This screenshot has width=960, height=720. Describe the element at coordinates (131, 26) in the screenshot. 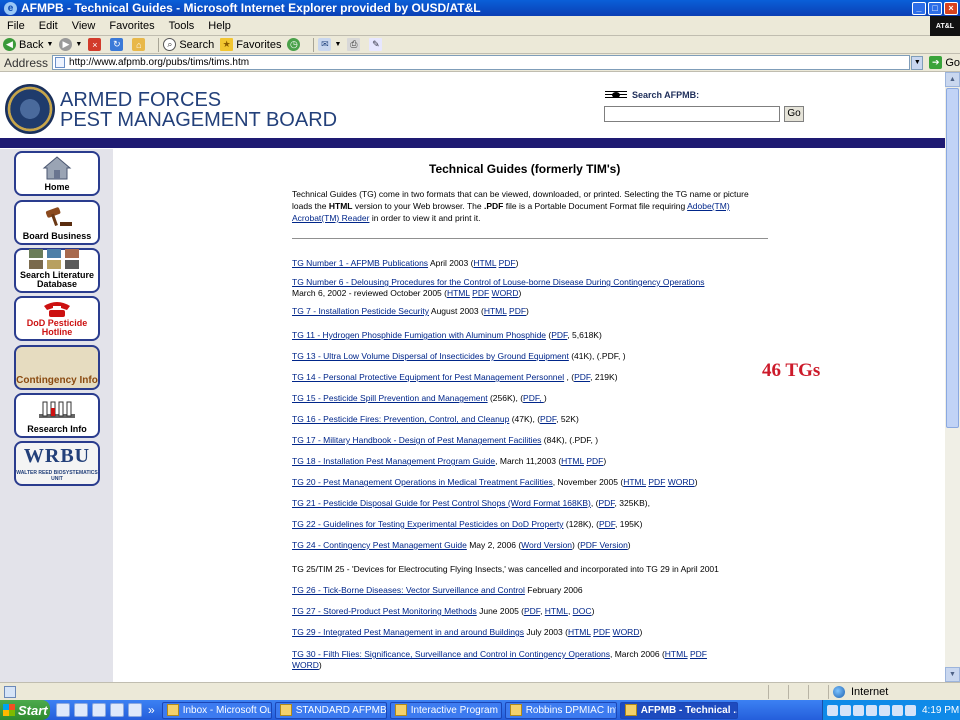

I see `menu-favorites: Favorites` at that location.